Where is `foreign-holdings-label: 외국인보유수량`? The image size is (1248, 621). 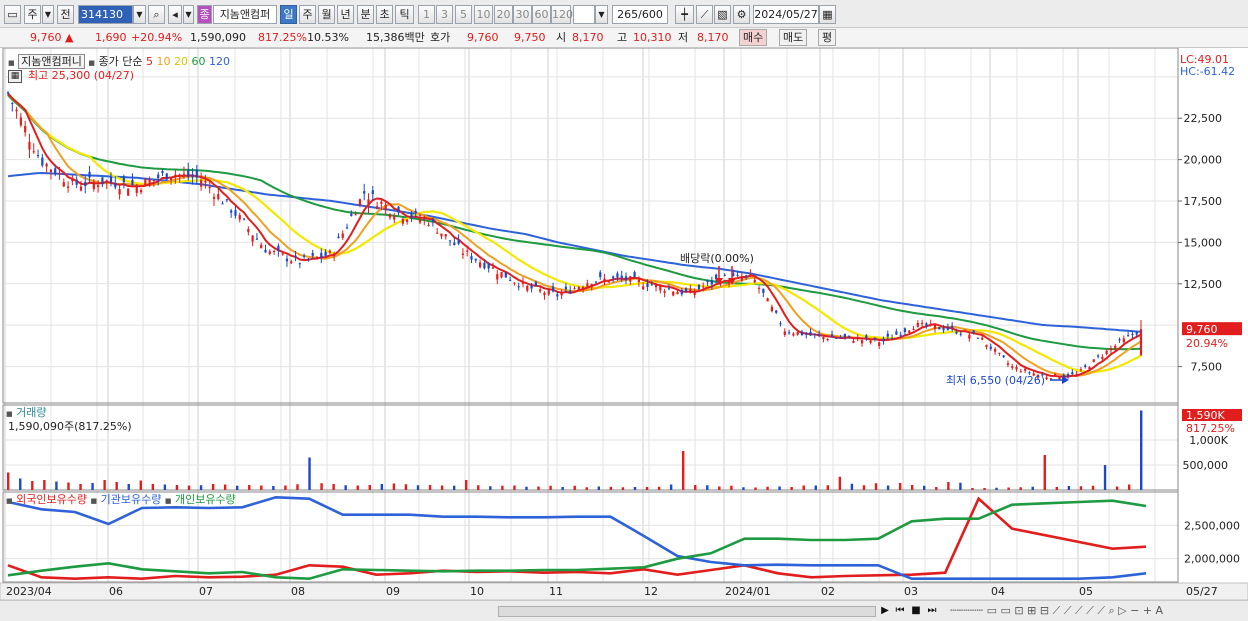
foreign-holdings-label: 외국인보유수량 is located at coordinates (51, 499).